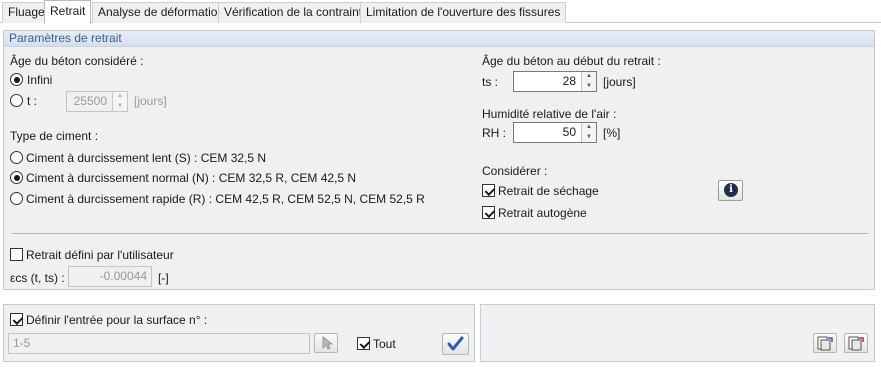  Describe the element at coordinates (77, 61) in the screenshot. I see `age-label: Âge du béton considéré :` at that location.